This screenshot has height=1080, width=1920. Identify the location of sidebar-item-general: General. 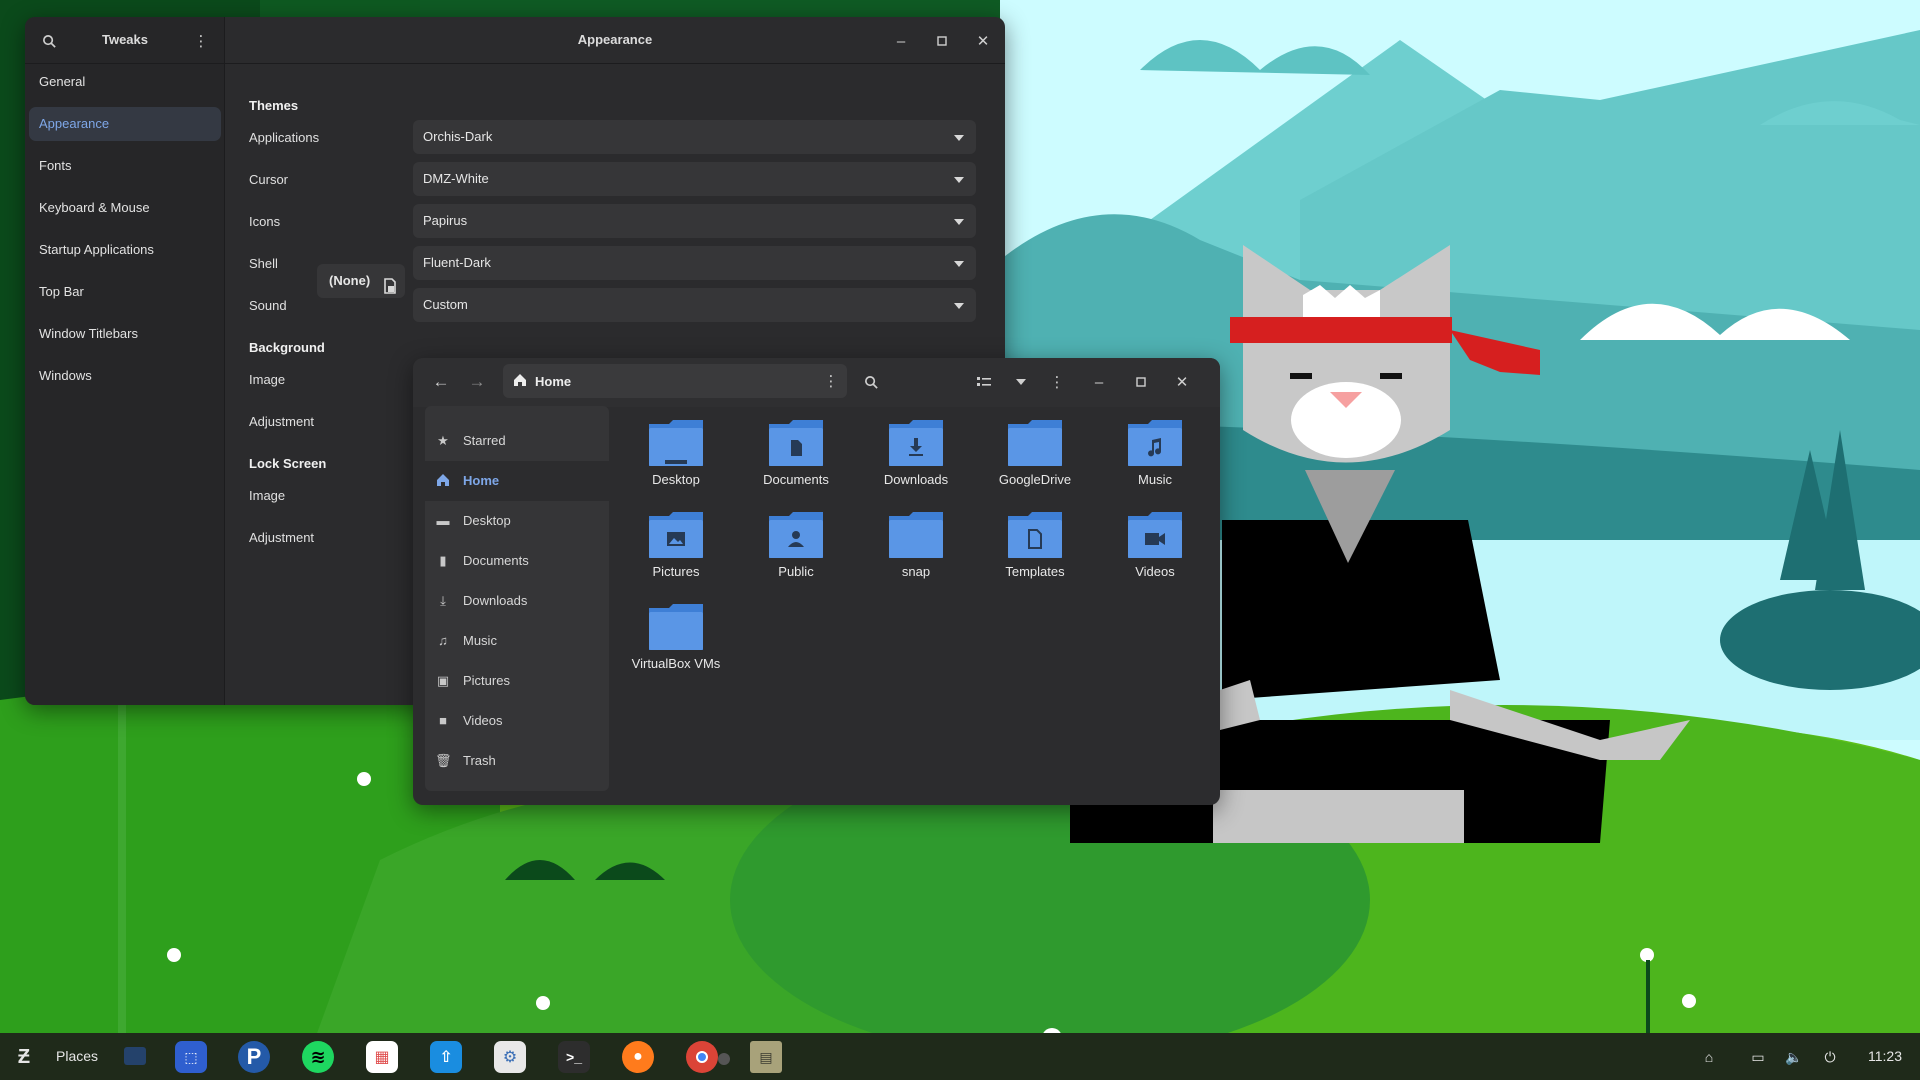
(125, 82).